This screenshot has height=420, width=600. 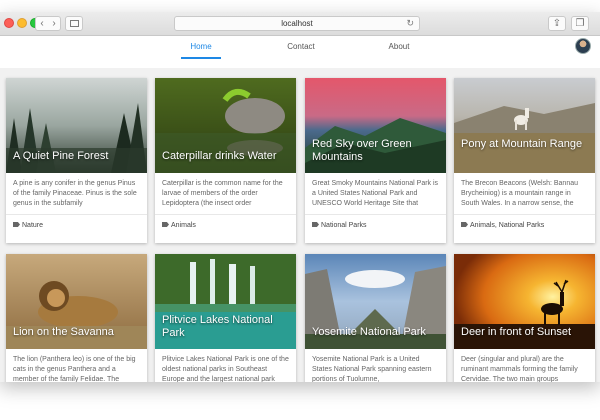 What do you see at coordinates (54, 23) in the screenshot?
I see `forward-icon: ›` at bounding box center [54, 23].